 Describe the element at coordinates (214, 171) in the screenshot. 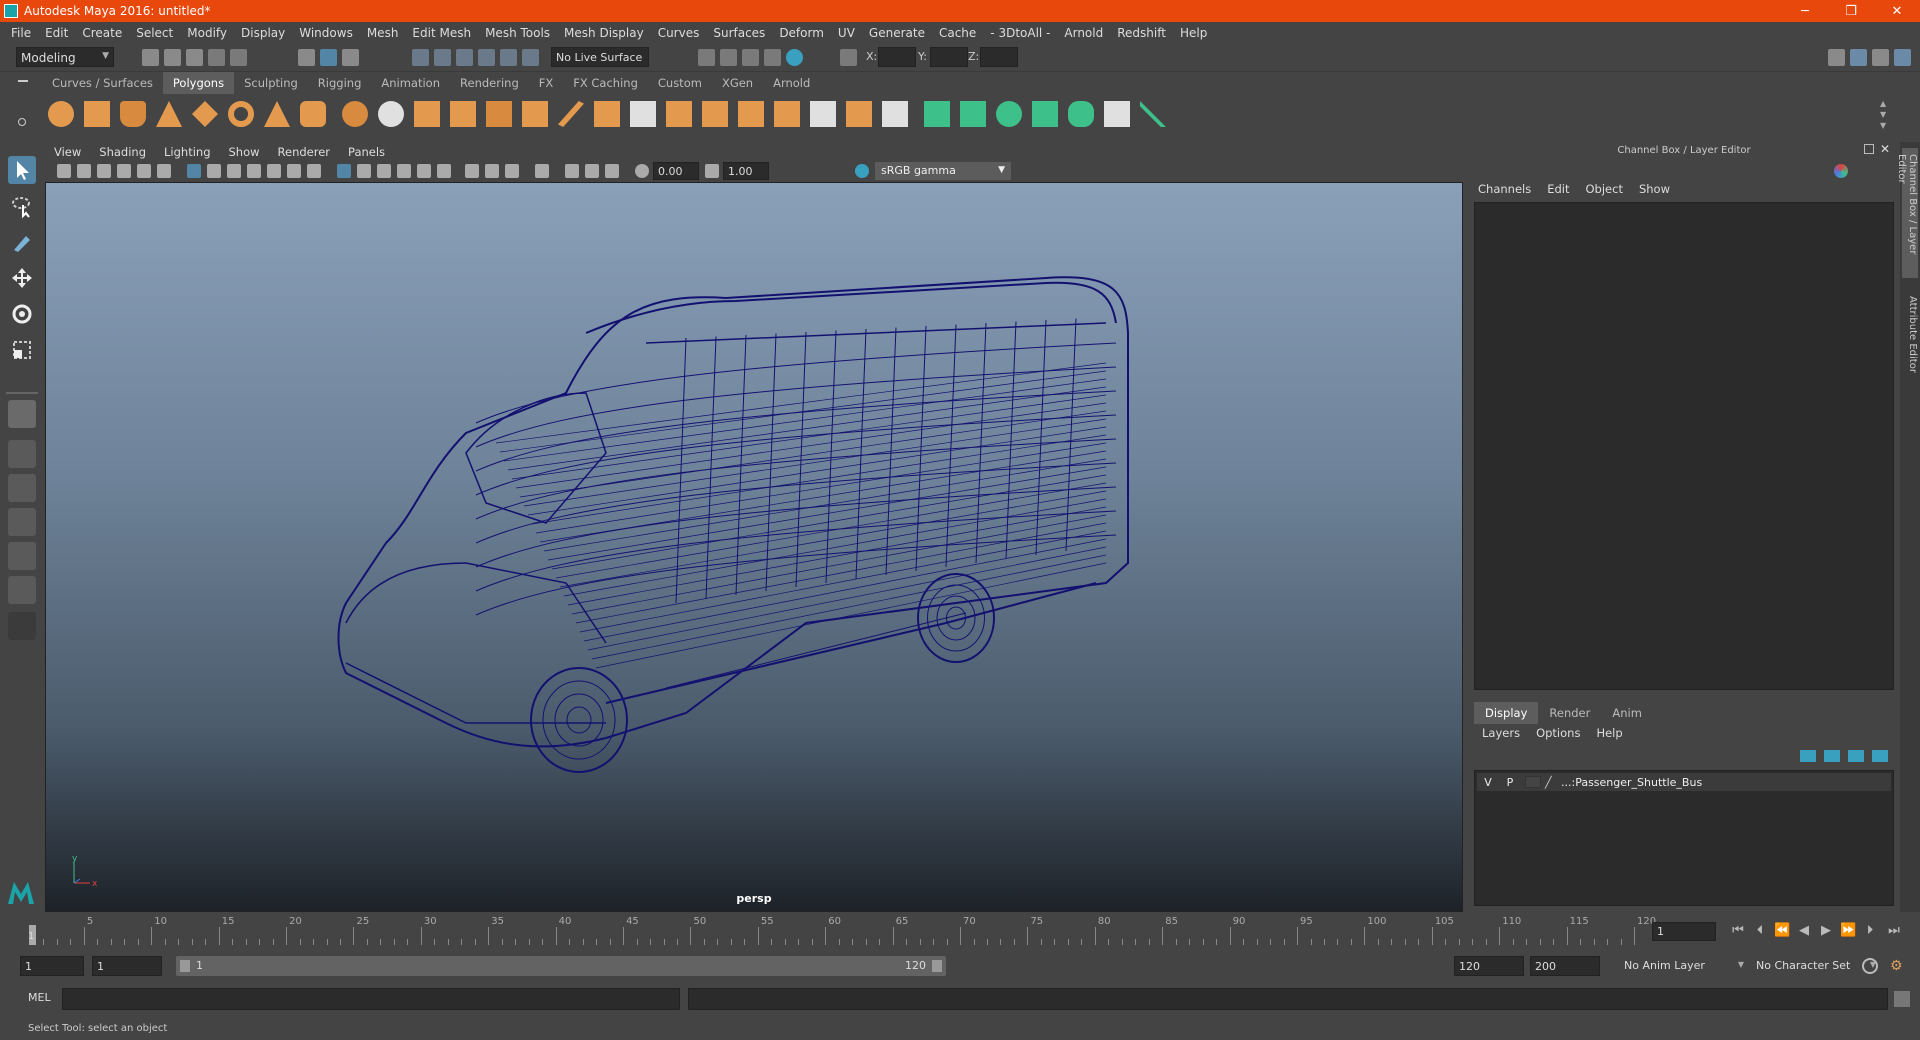

I see `film-gate-icon` at that location.